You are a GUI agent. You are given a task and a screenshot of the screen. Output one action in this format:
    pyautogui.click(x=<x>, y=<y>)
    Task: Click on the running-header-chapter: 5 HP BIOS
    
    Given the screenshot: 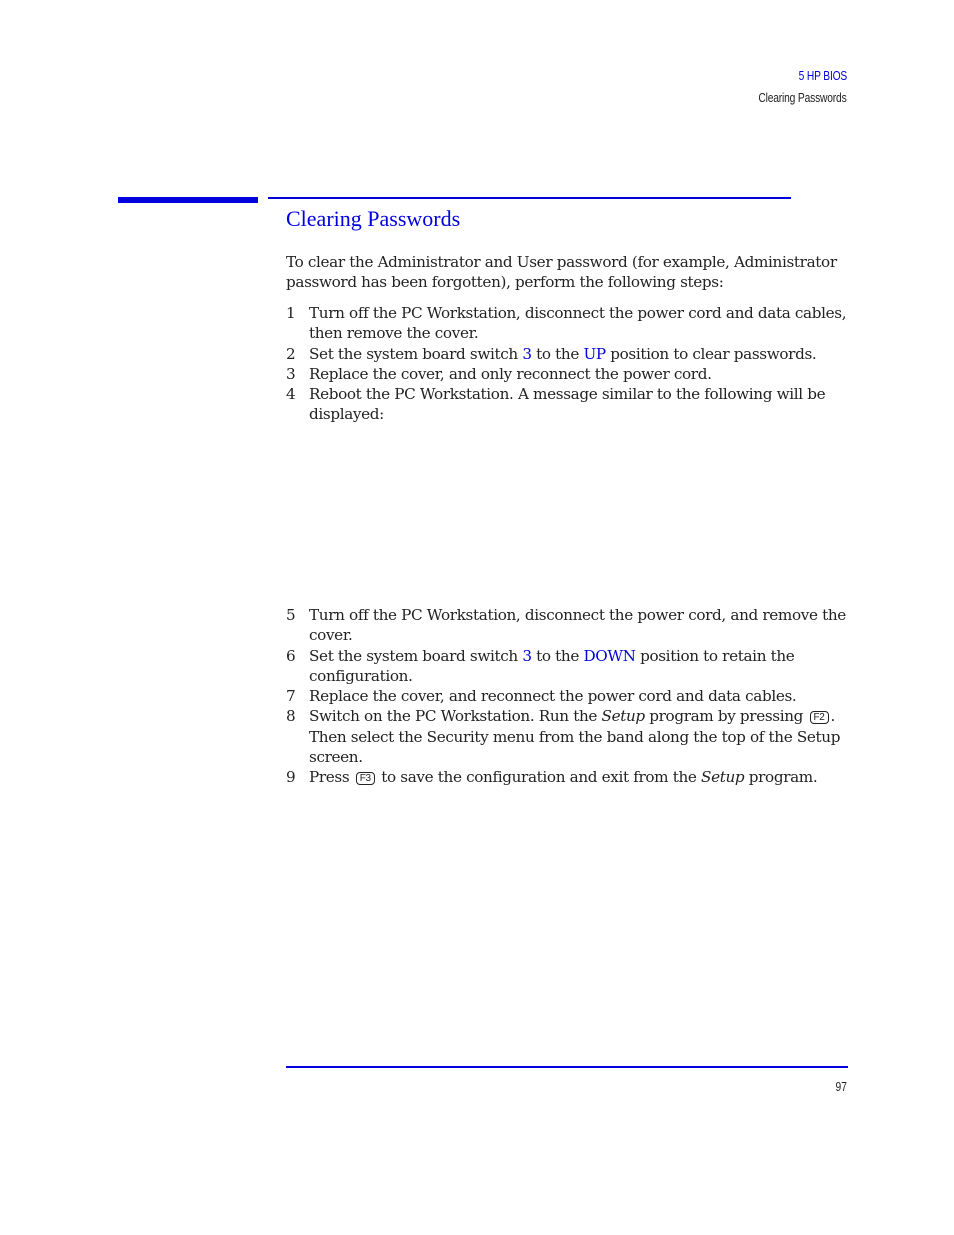 What is the action you would take?
    pyautogui.click(x=823, y=76)
    